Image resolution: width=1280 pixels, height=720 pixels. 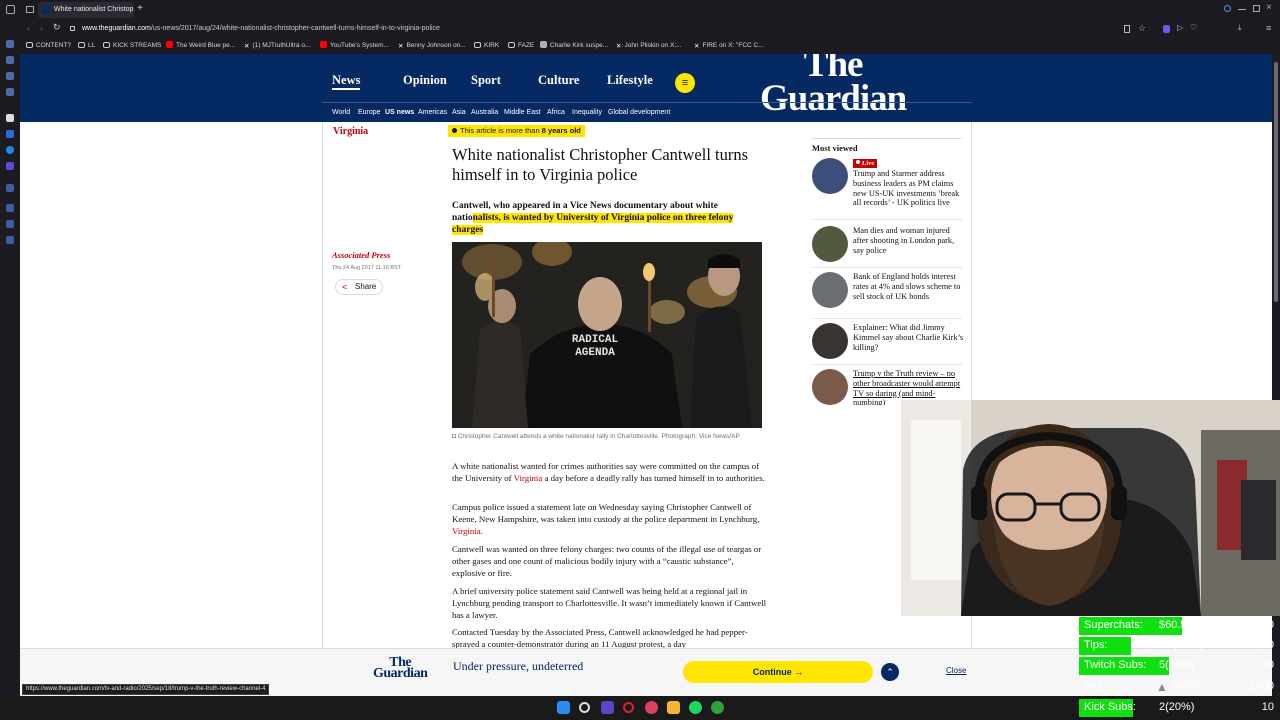 I want to click on back-icon: ‹, so click(x=28, y=28).